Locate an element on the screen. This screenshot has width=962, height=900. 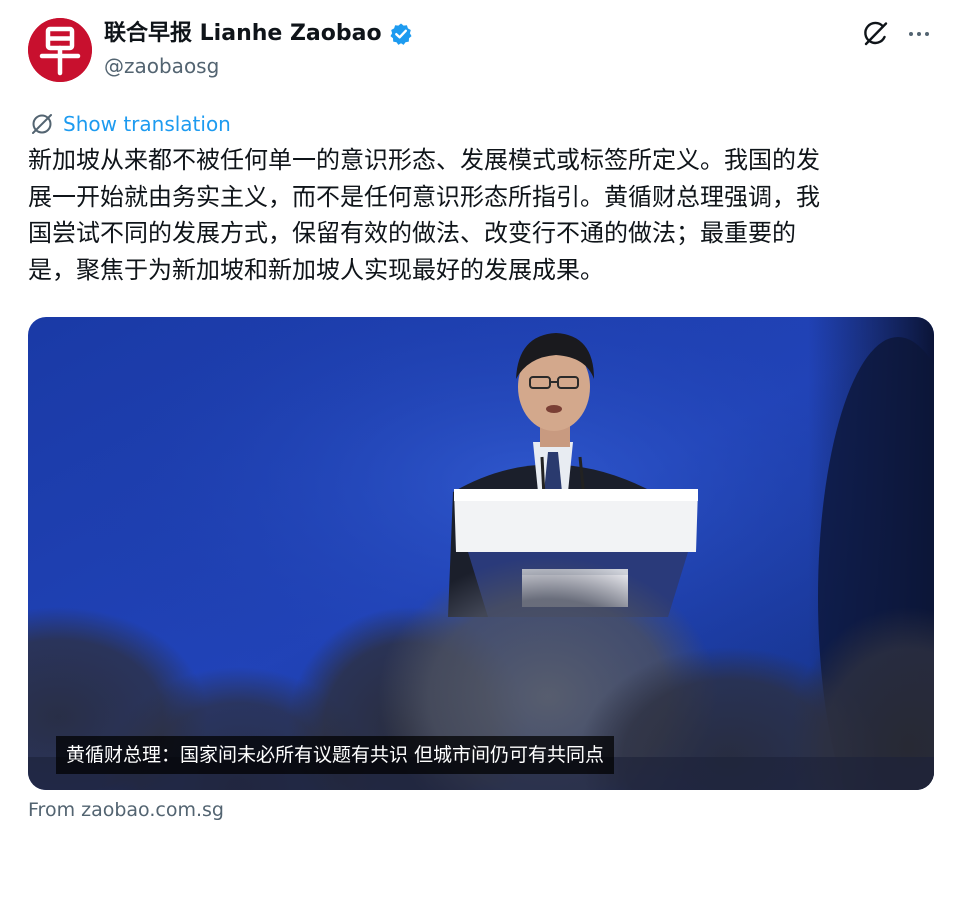
handle: @zaobaosg is located at coordinates (161, 66).